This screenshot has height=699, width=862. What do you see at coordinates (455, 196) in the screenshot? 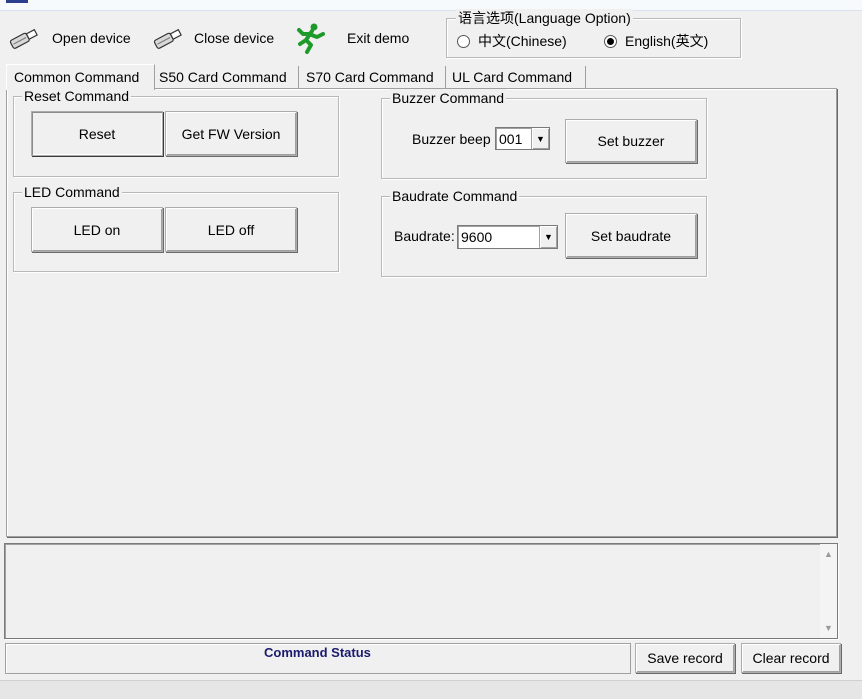
I see `baudrate-command-title: Baudrate Command` at bounding box center [455, 196].